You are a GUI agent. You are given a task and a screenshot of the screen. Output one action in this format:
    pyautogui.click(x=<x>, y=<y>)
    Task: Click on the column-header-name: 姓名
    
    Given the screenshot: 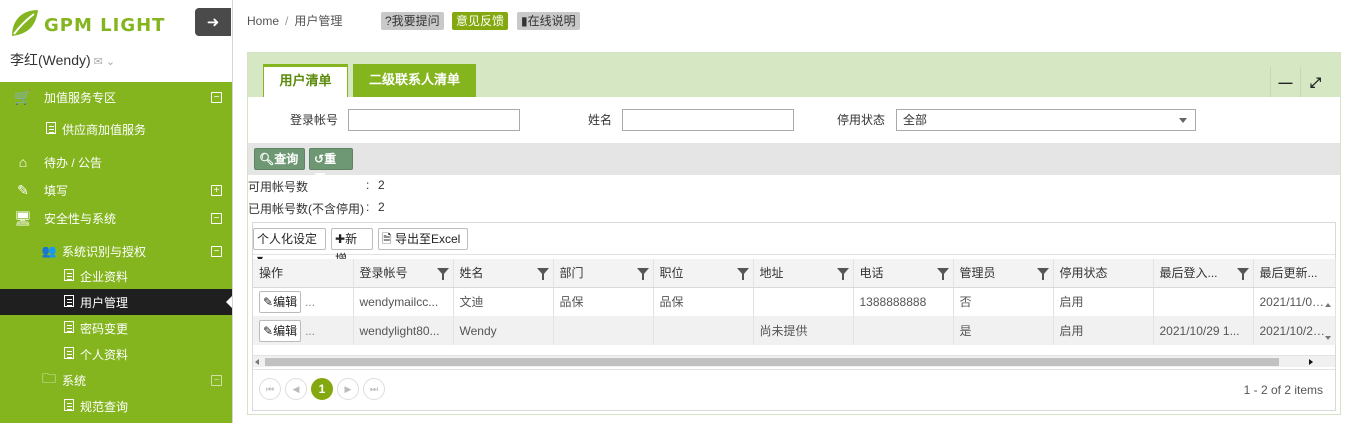 What is the action you would take?
    pyautogui.click(x=503, y=273)
    